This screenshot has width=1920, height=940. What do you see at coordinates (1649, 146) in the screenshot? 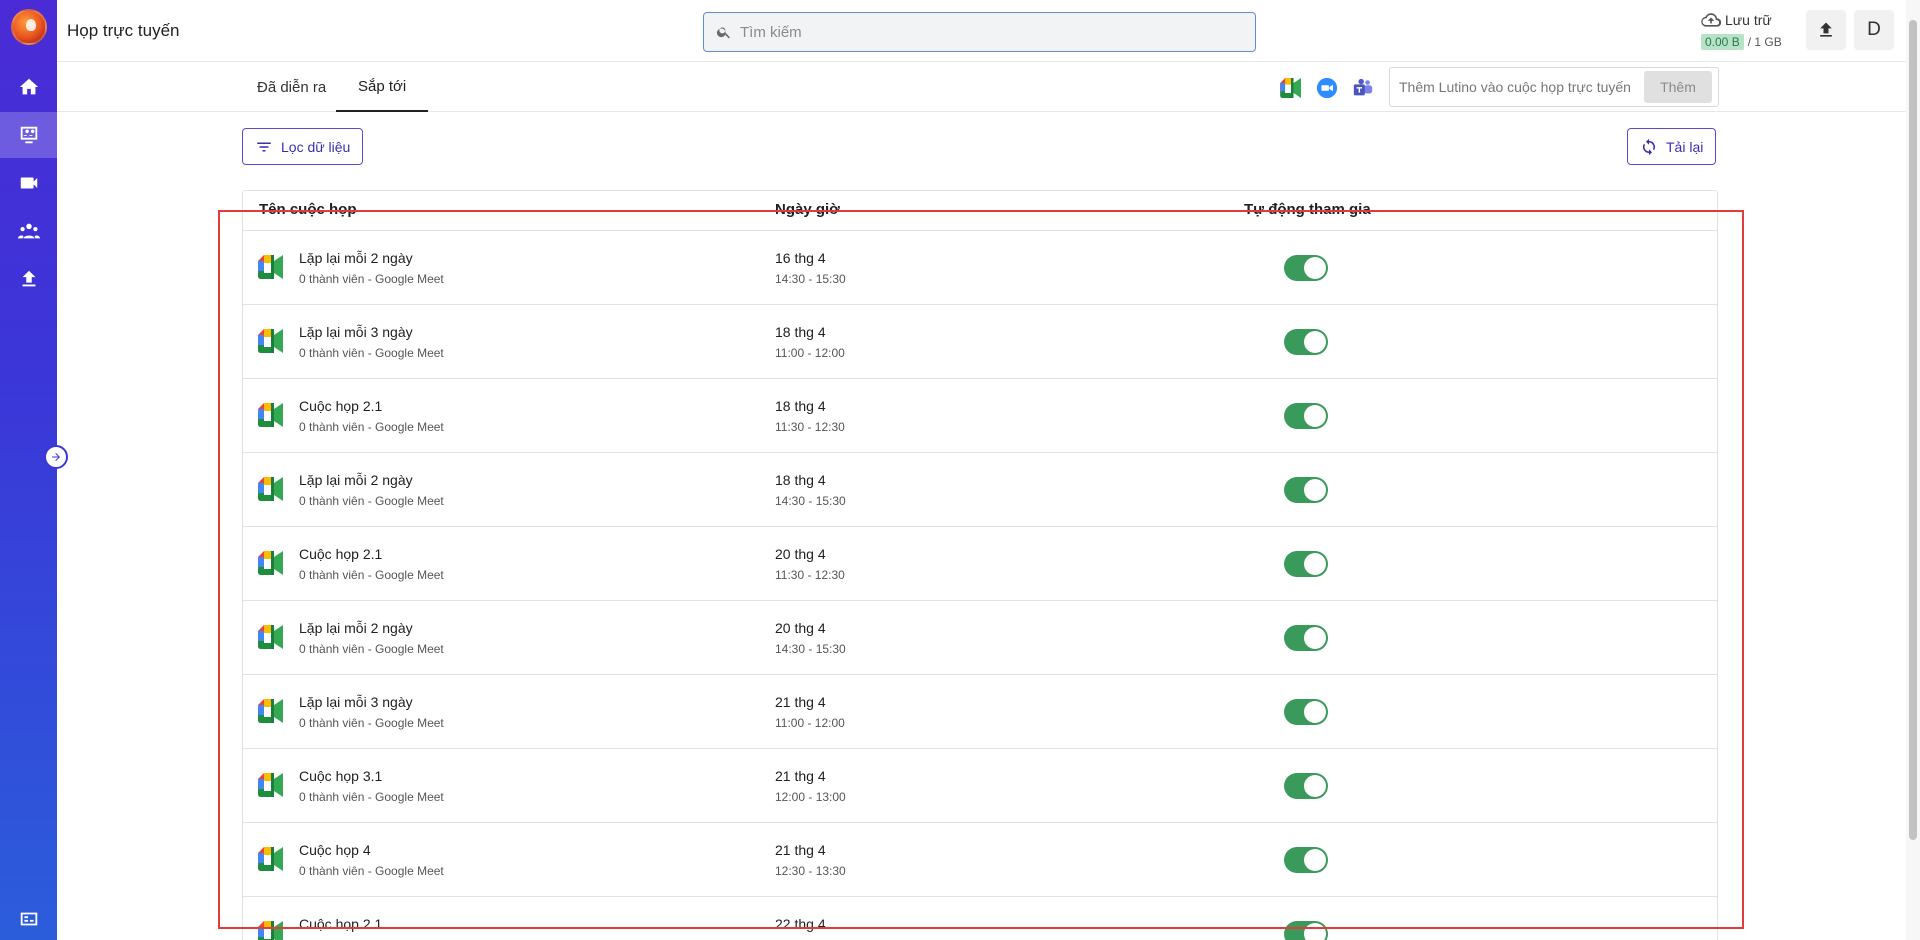
I see `refresh-icon` at bounding box center [1649, 146].